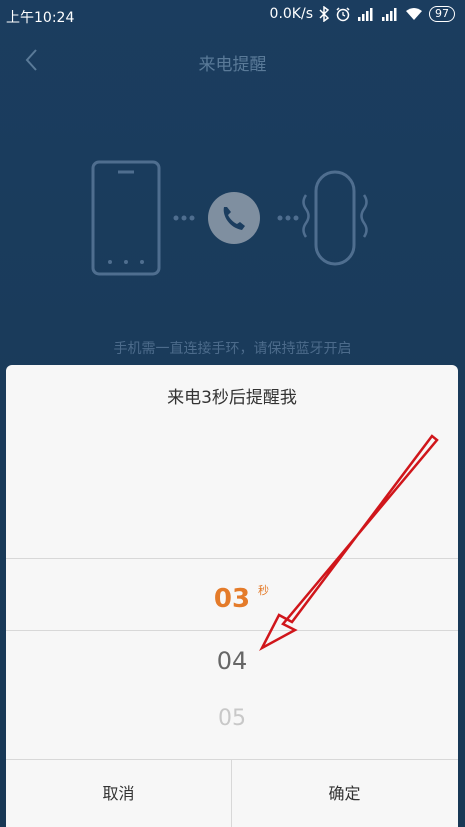 The width and height of the screenshot is (465, 827). Describe the element at coordinates (234, 218) in the screenshot. I see `call-icon` at that location.